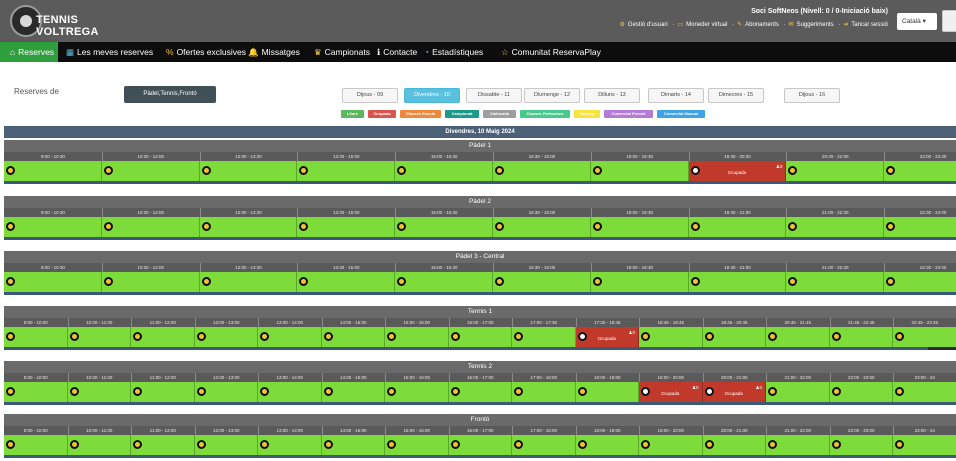  What do you see at coordinates (815, 25) in the screenshot?
I see `user-link-suggeriments: Suggeriments` at bounding box center [815, 25].